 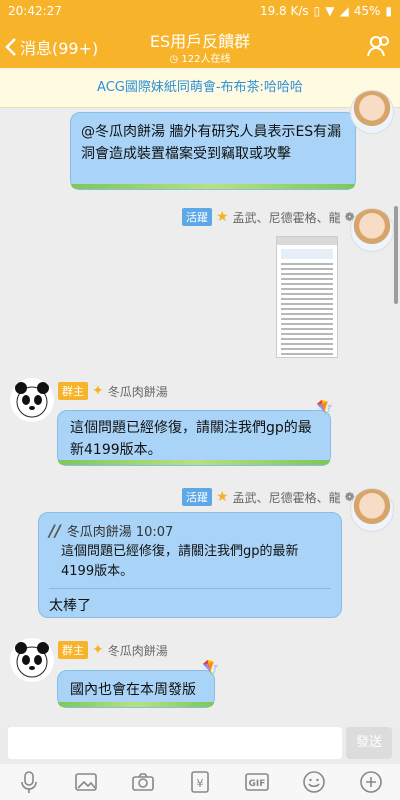 What do you see at coordinates (396, 255) in the screenshot?
I see `scrollbar` at bounding box center [396, 255].